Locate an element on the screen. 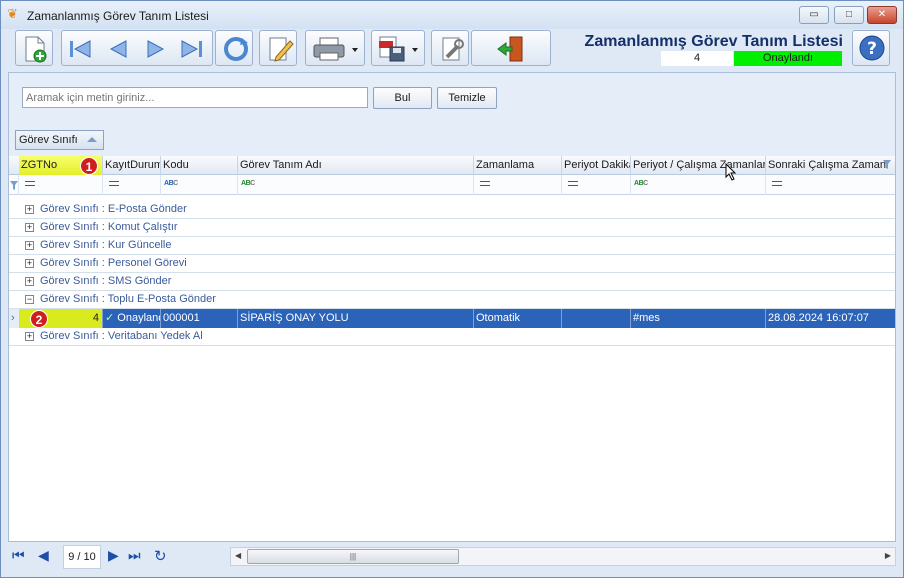 The height and width of the screenshot is (578, 904). filter-sonraki-calisma is located at coordinates (830, 185).